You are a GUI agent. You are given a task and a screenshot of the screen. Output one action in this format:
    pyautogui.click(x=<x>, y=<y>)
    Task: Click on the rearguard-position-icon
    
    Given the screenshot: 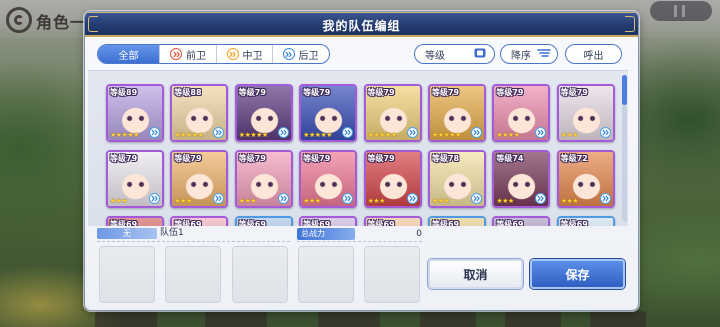 What is the action you would take?
    pyautogui.click(x=288, y=54)
    